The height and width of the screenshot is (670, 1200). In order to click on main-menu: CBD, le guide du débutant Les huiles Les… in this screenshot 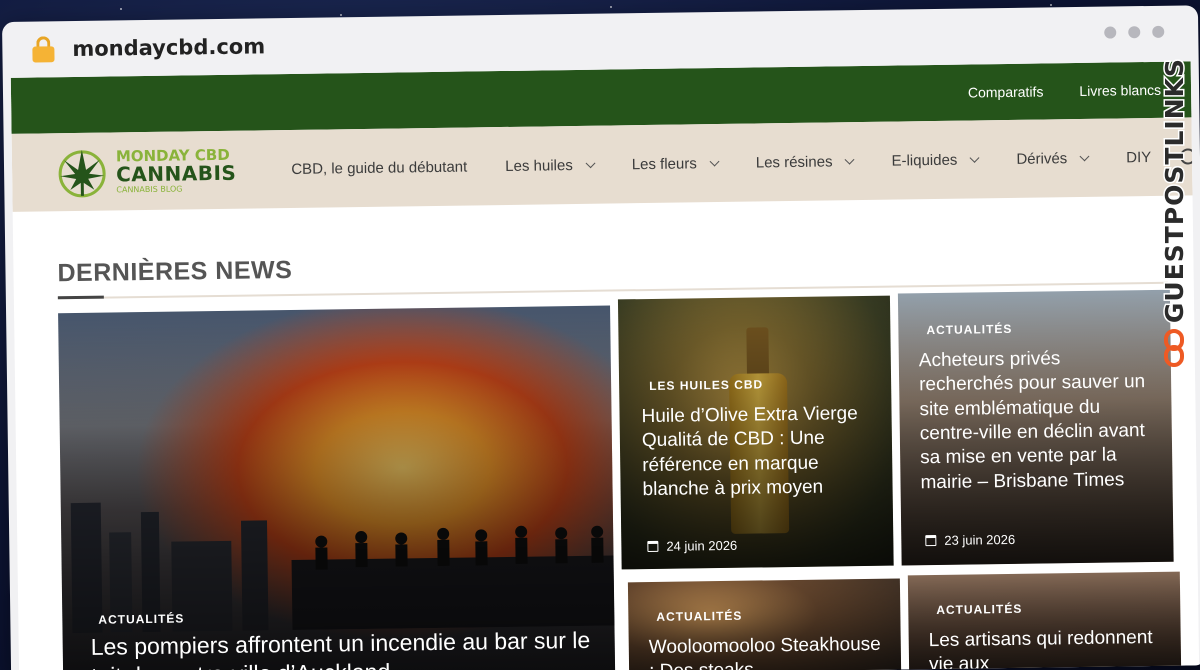, I will do `click(734, 163)`.